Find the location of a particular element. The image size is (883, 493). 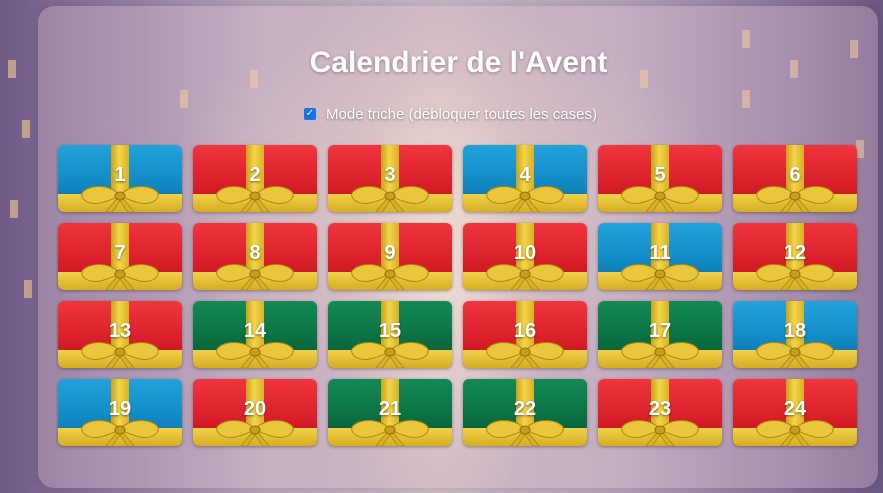

advent-day-8: 8 is located at coordinates (255, 256).